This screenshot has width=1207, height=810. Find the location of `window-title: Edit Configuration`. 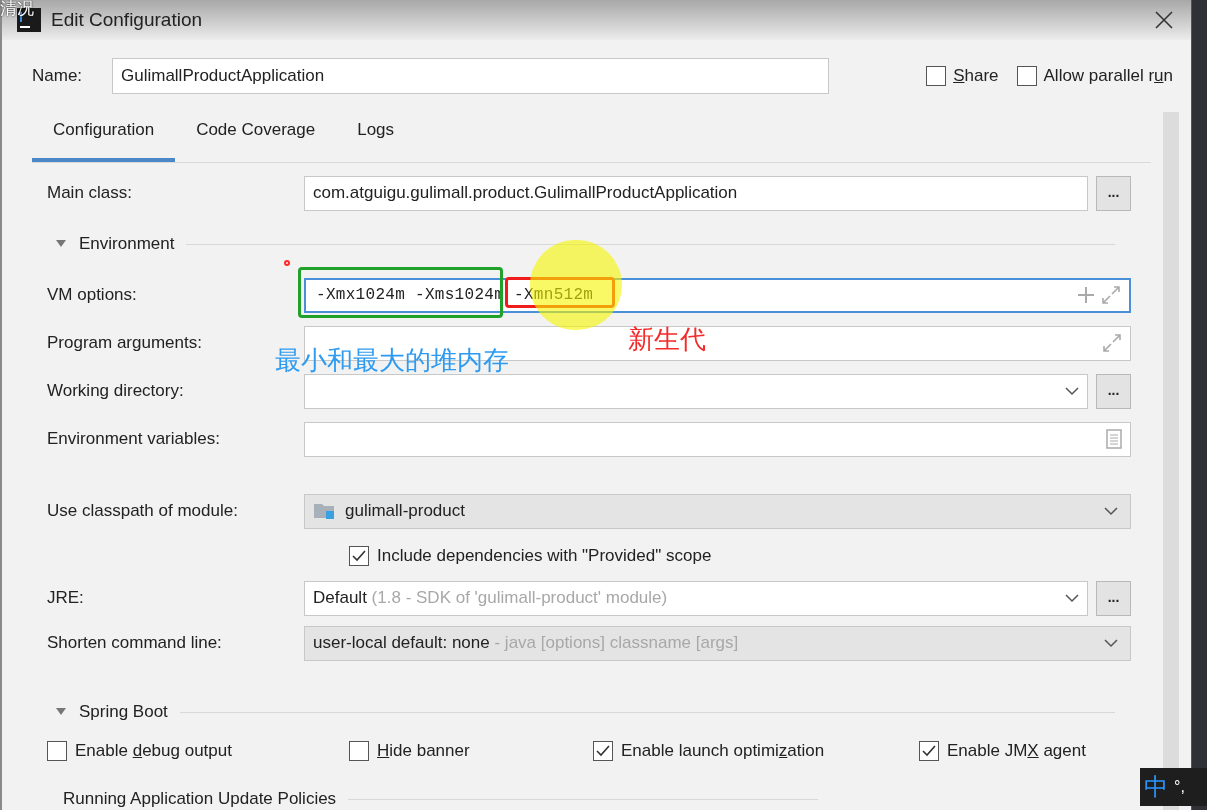

window-title: Edit Configuration is located at coordinates (127, 19).